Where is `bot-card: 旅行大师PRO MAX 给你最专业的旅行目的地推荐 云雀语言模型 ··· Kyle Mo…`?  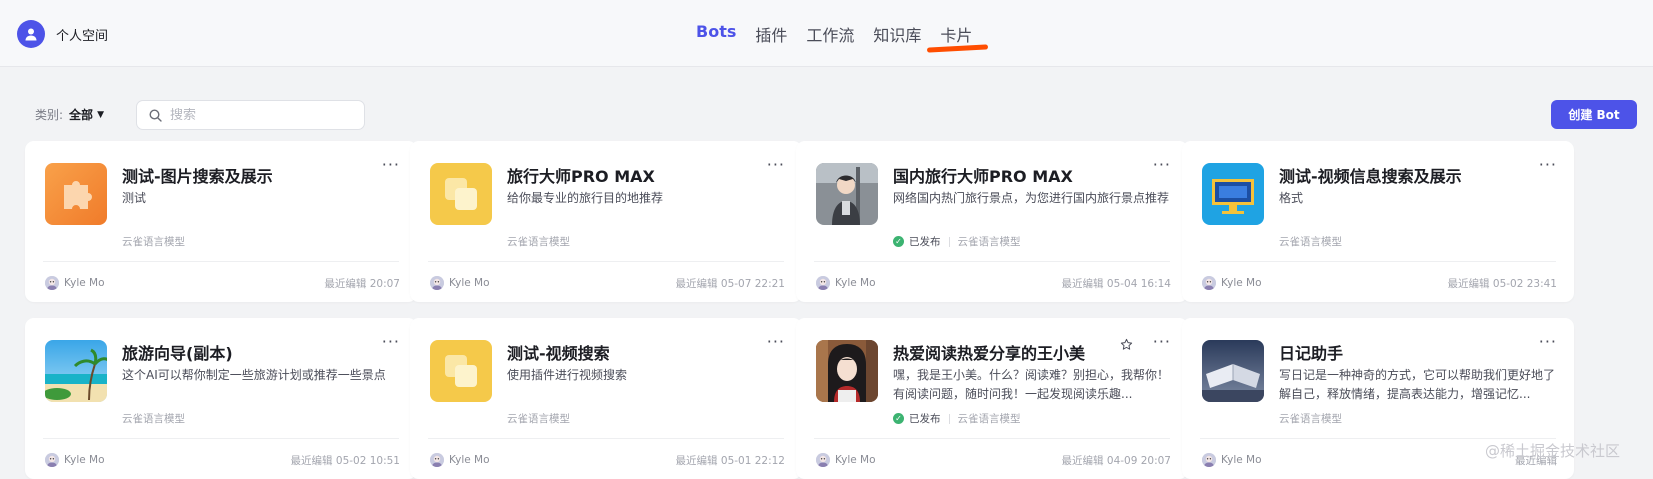
bot-card: 旅行大师PRO MAX 给你最专业的旅行目的地推荐 云雀语言模型 ··· Kyle Mo… is located at coordinates (606, 221).